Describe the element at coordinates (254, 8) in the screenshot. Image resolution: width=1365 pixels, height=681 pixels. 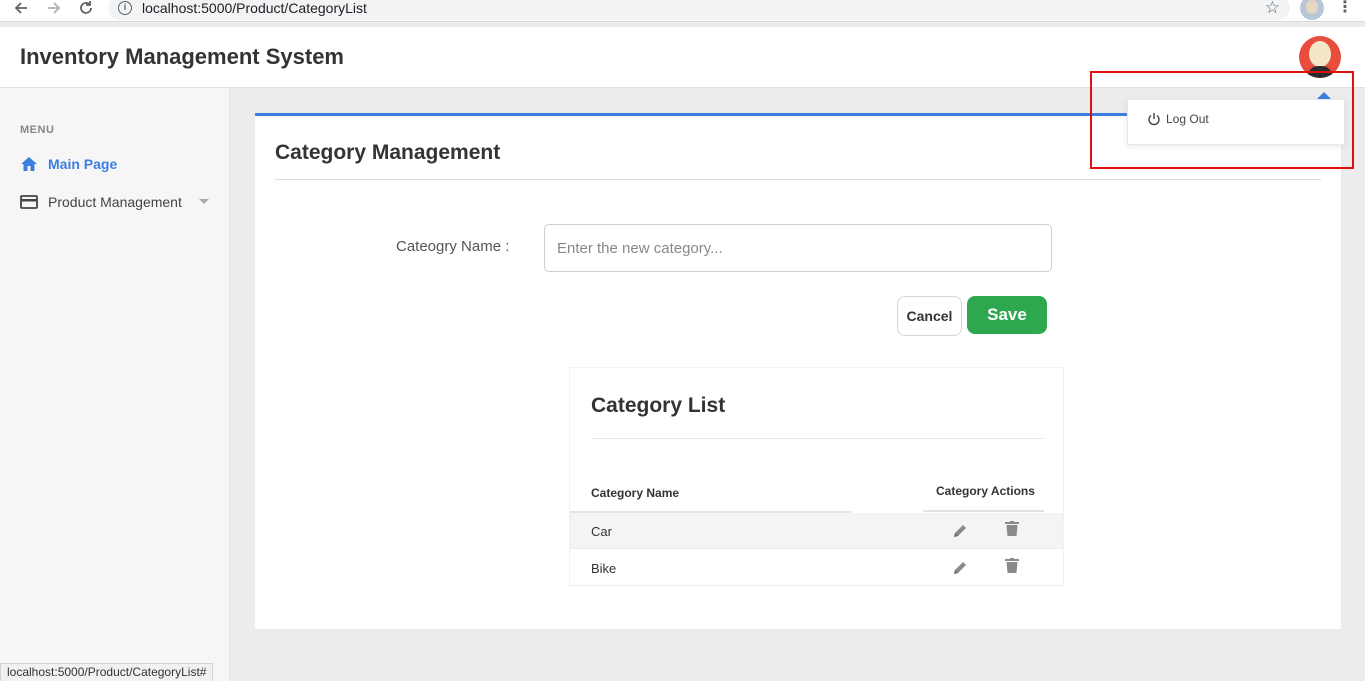
I see `address-url: localhost:5000/Product/CategoryList` at that location.